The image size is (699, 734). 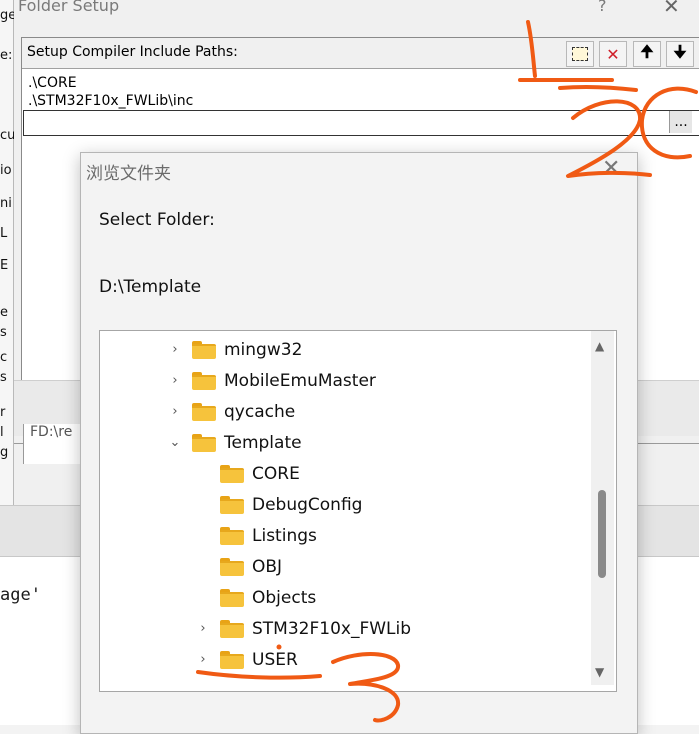 I want to click on folder-setup-close-button: ✕, so click(x=671, y=9).